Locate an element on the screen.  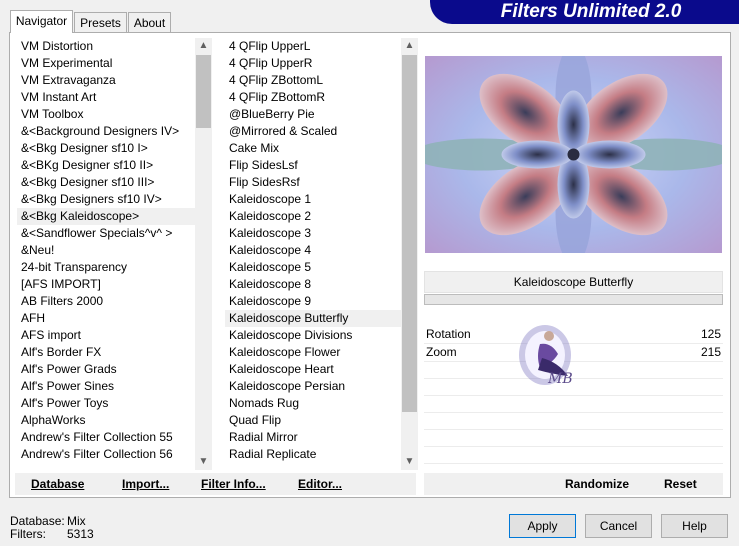
list-item: Quad Flip is located at coordinates (313, 420).